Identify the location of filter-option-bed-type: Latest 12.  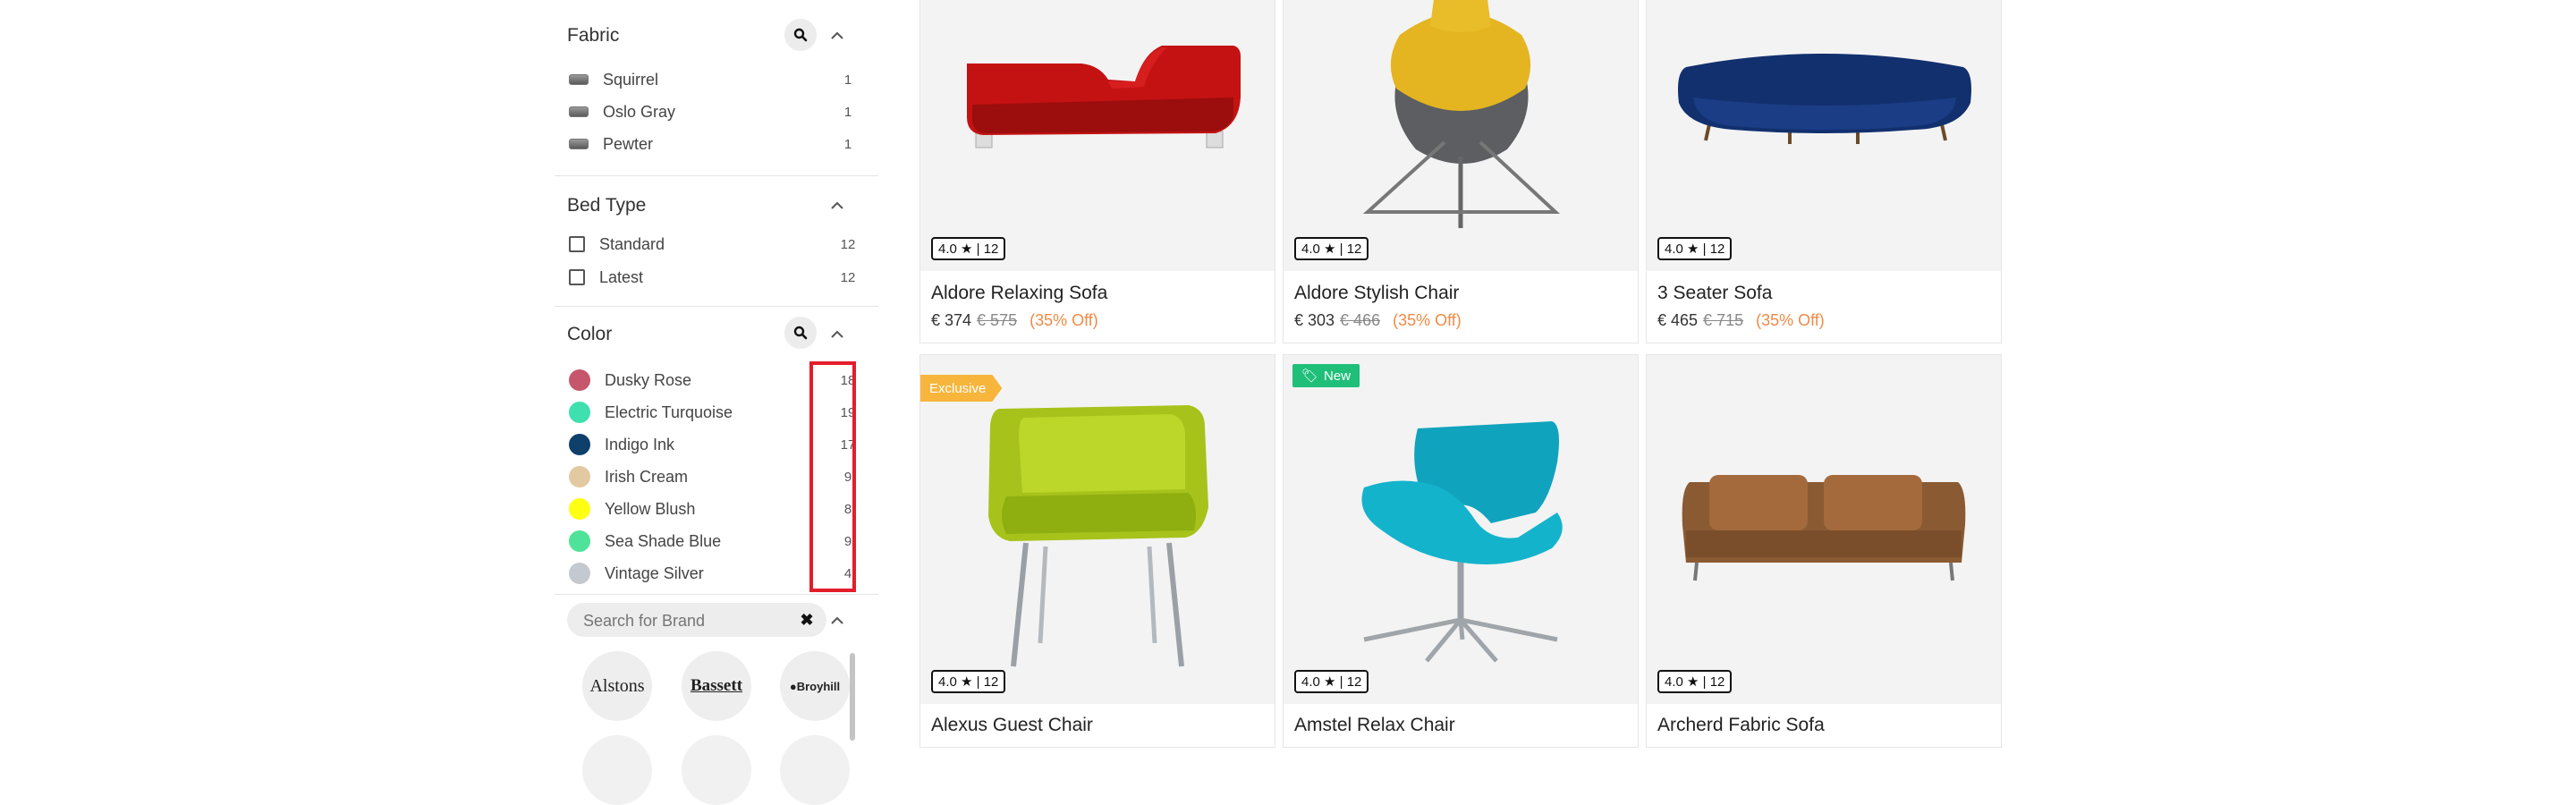
(717, 277).